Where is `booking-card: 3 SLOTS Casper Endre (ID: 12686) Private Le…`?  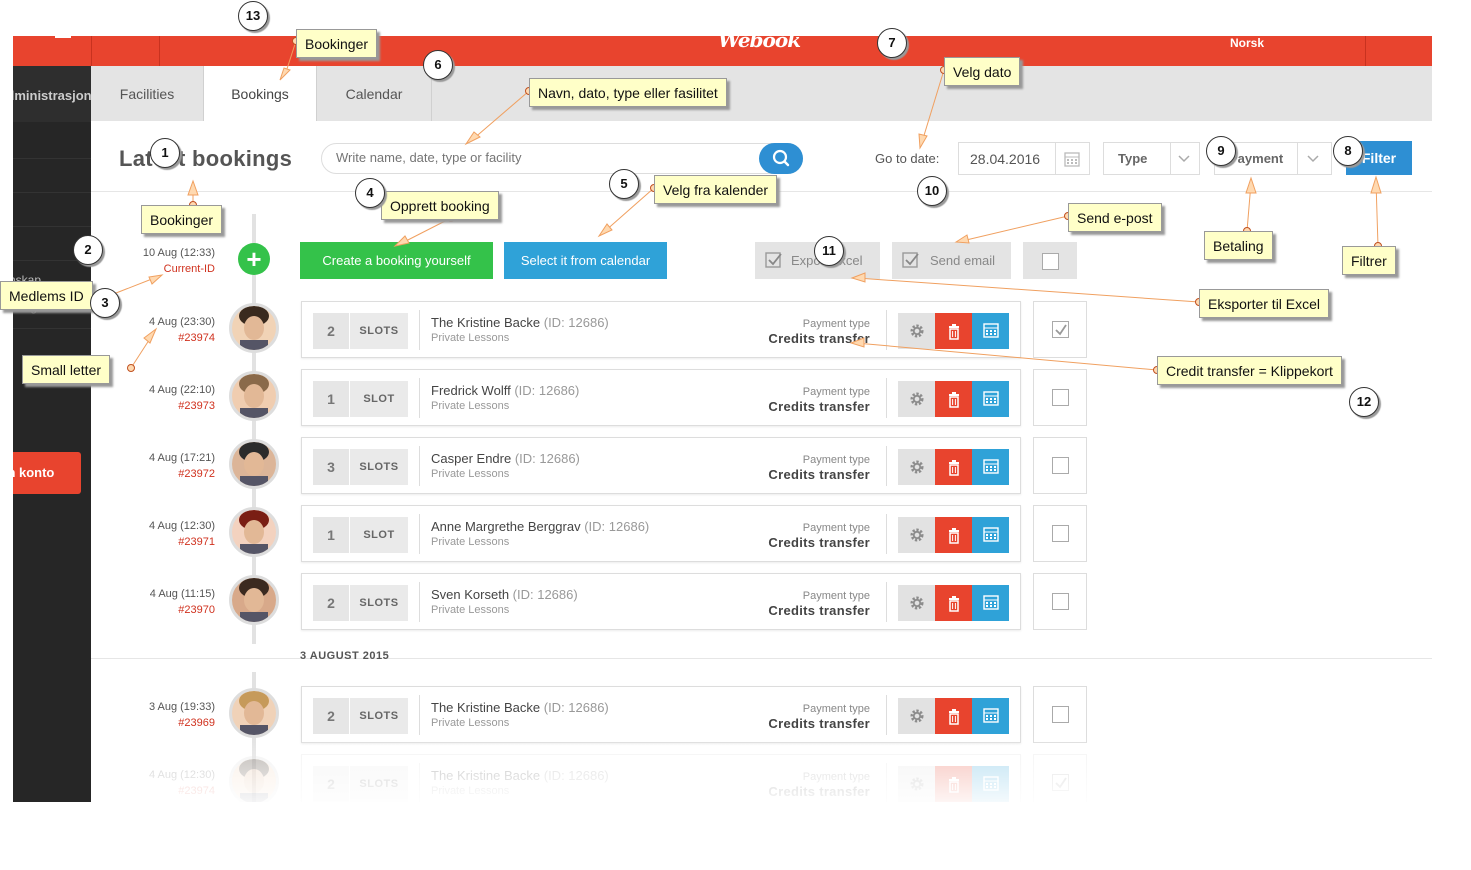
booking-card: 3 SLOTS Casper Endre (ID: 12686) Private Le… is located at coordinates (661, 465).